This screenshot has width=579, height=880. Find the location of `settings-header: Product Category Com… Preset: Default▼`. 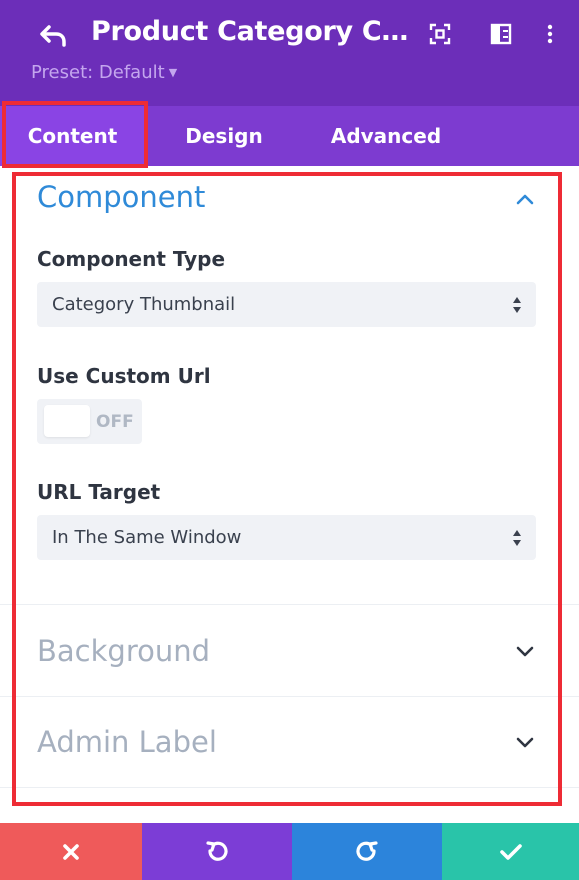

settings-header: Product Category Com… Preset: Default▼ is located at coordinates (289, 53).